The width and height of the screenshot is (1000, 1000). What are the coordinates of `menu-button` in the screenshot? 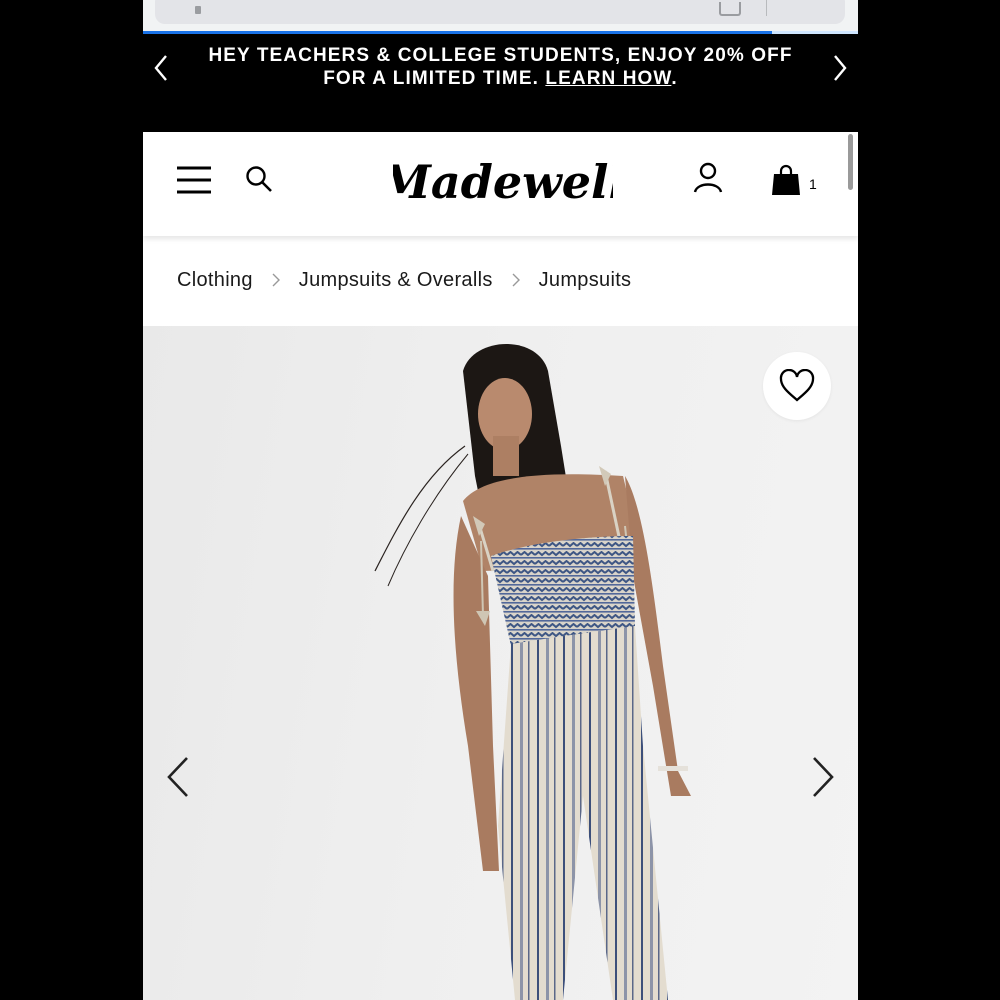 It's located at (194, 180).